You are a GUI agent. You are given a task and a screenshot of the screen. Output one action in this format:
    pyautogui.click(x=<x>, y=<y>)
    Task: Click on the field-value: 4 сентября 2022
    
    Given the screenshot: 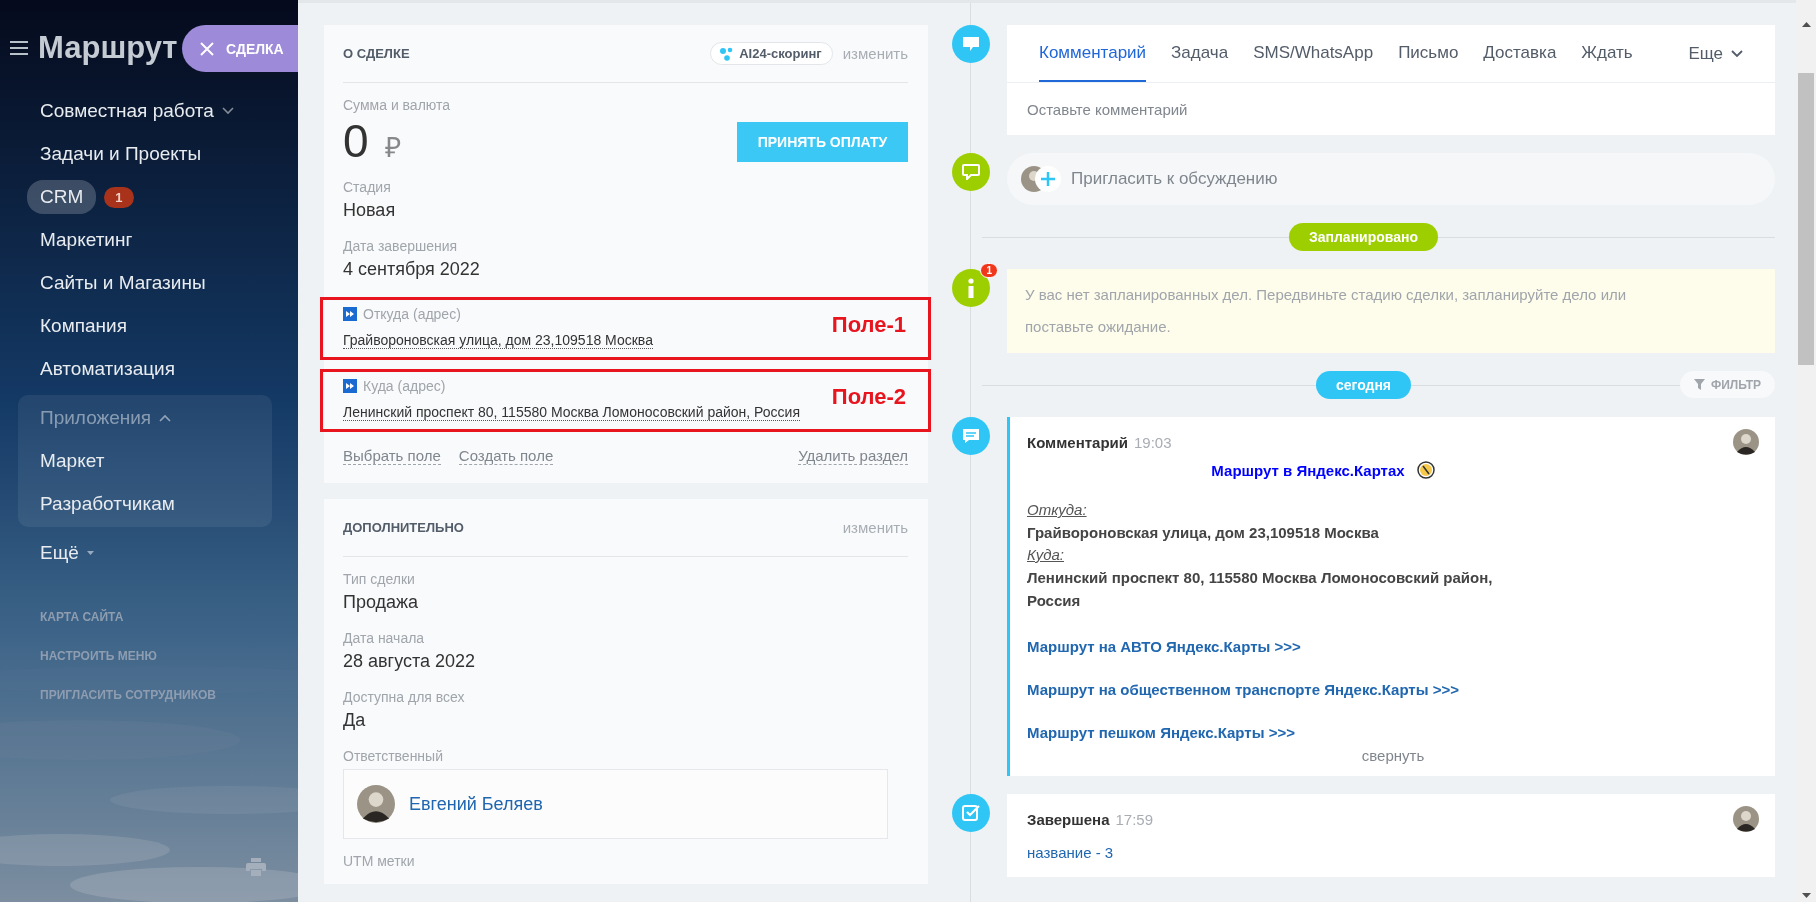 What is the action you would take?
    pyautogui.click(x=412, y=269)
    